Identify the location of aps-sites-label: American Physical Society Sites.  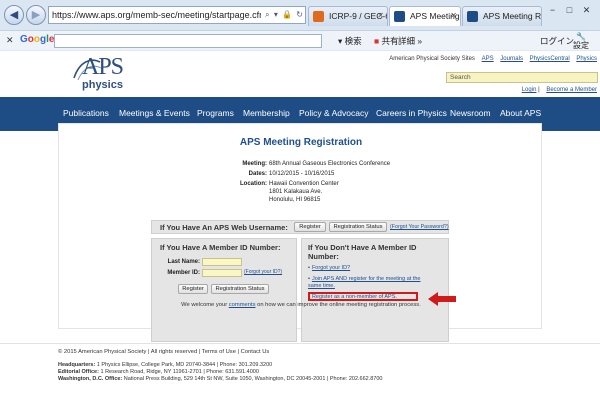
(432, 59).